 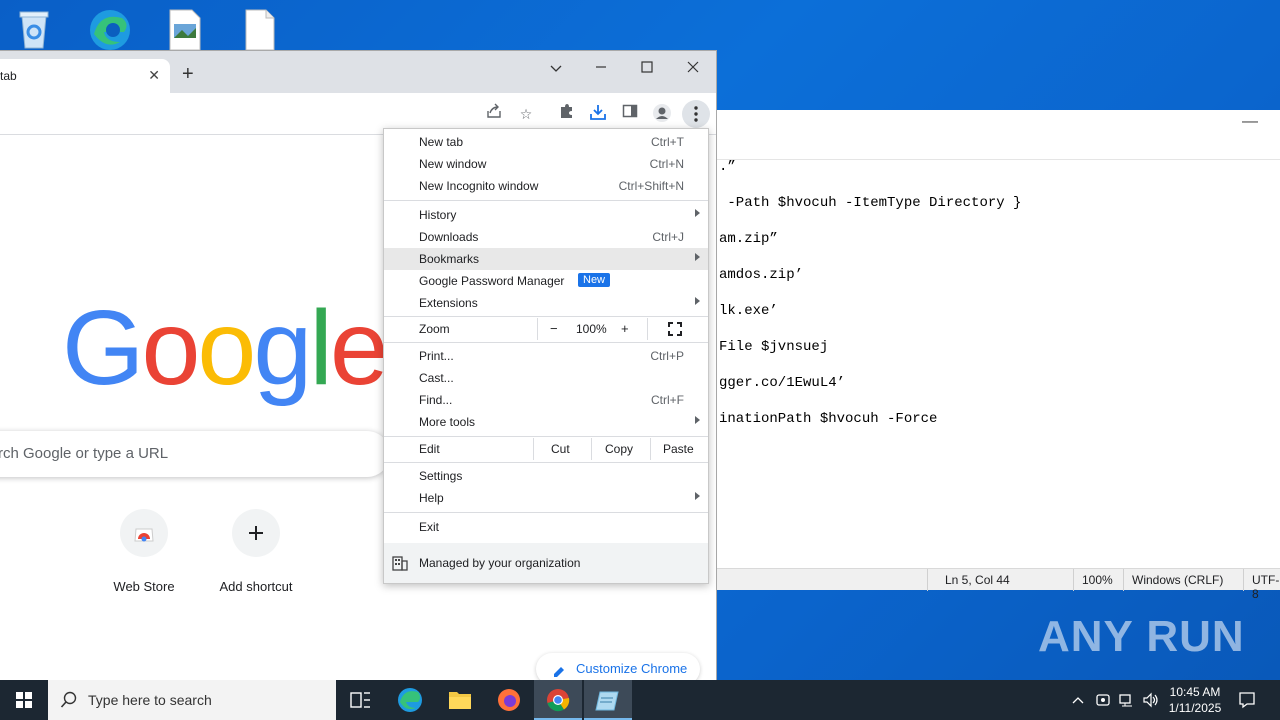 What do you see at coordinates (546, 186) in the screenshot?
I see `menu-item-new-incognito: New Incognito window Ctrl+Shift+N` at bounding box center [546, 186].